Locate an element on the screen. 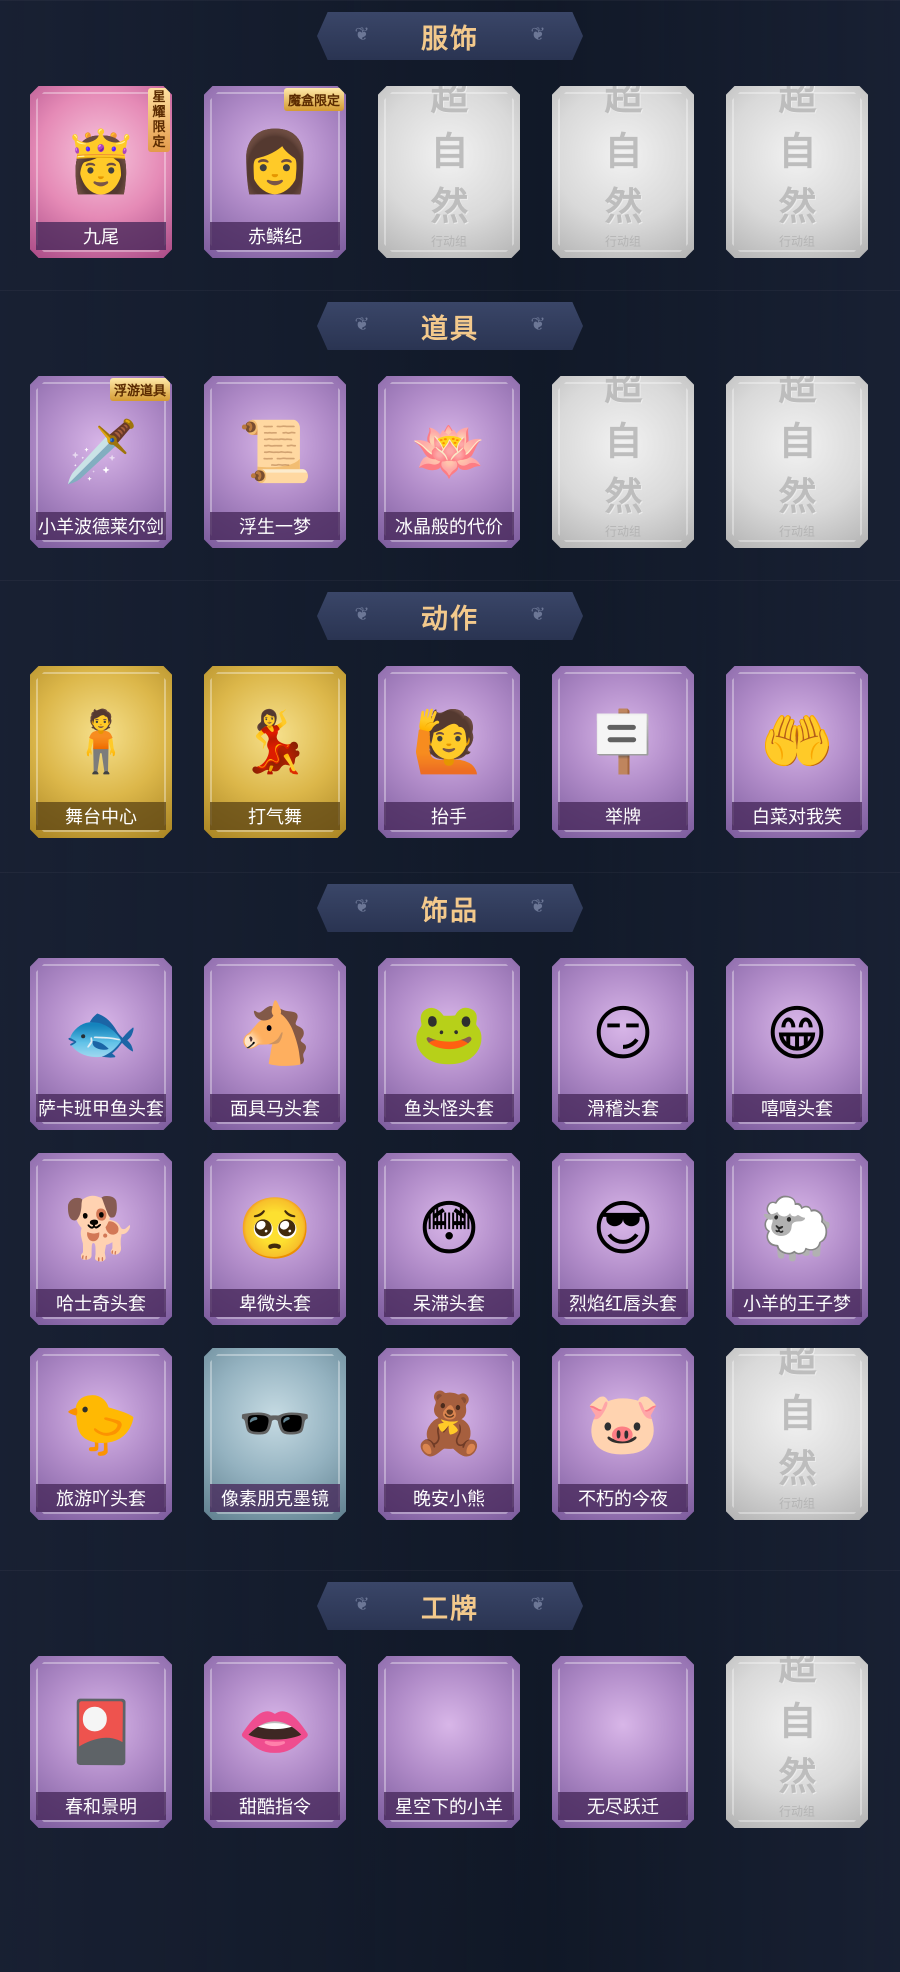  item-card: 🕶️ 像素朋克墨镜 is located at coordinates (275, 1434).